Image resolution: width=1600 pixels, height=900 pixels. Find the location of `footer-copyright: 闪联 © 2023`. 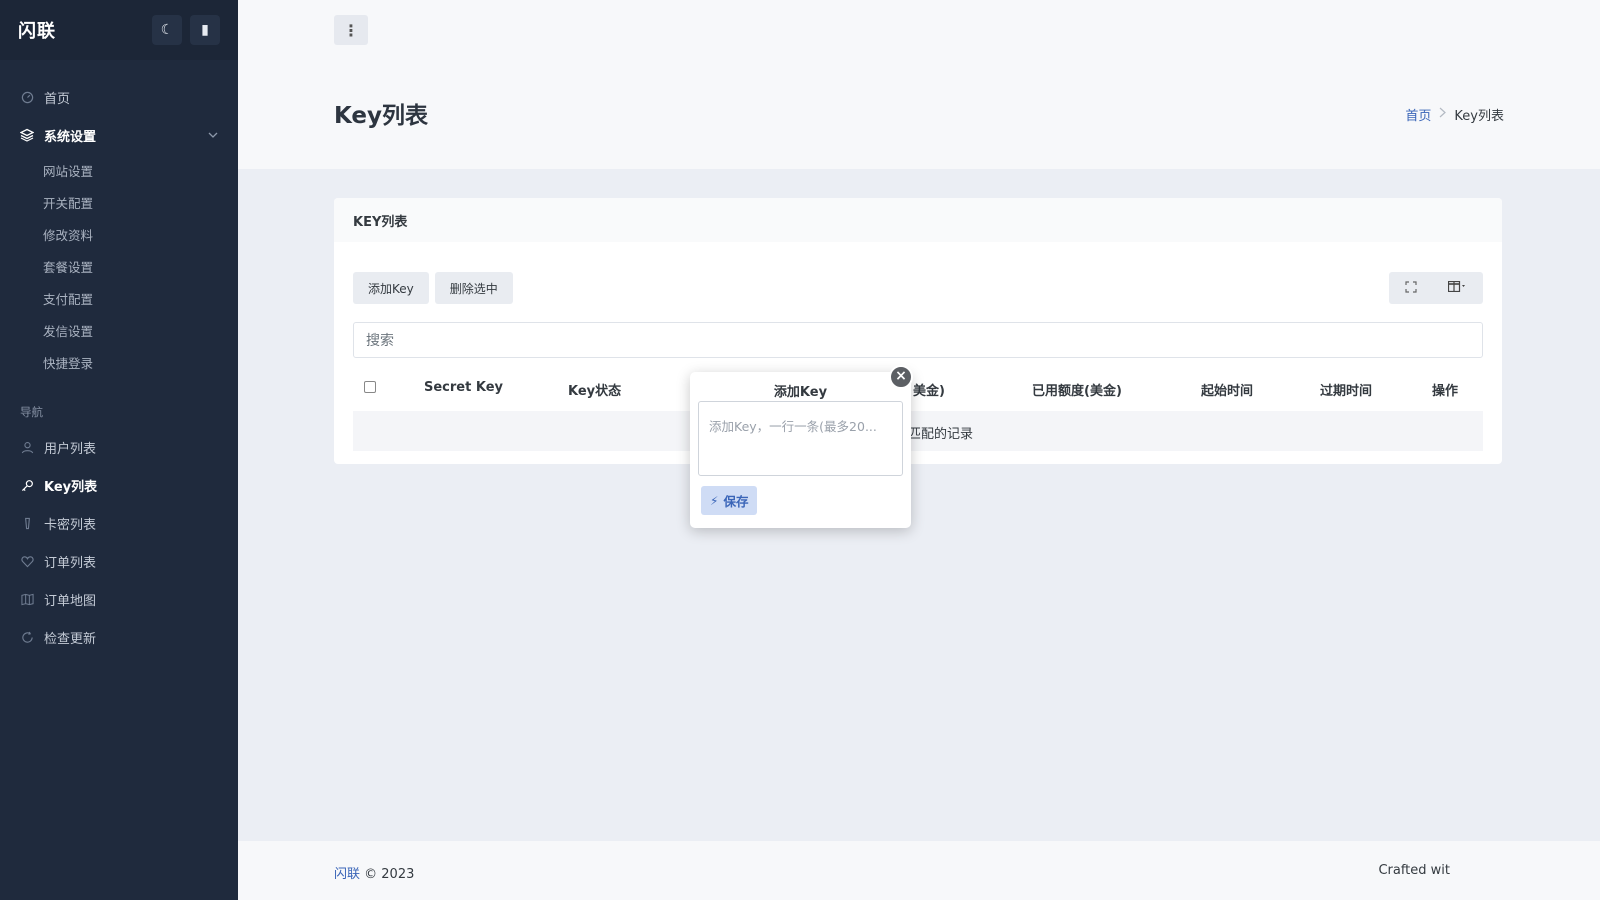

footer-copyright: 闪联 © 2023 is located at coordinates (374, 872).